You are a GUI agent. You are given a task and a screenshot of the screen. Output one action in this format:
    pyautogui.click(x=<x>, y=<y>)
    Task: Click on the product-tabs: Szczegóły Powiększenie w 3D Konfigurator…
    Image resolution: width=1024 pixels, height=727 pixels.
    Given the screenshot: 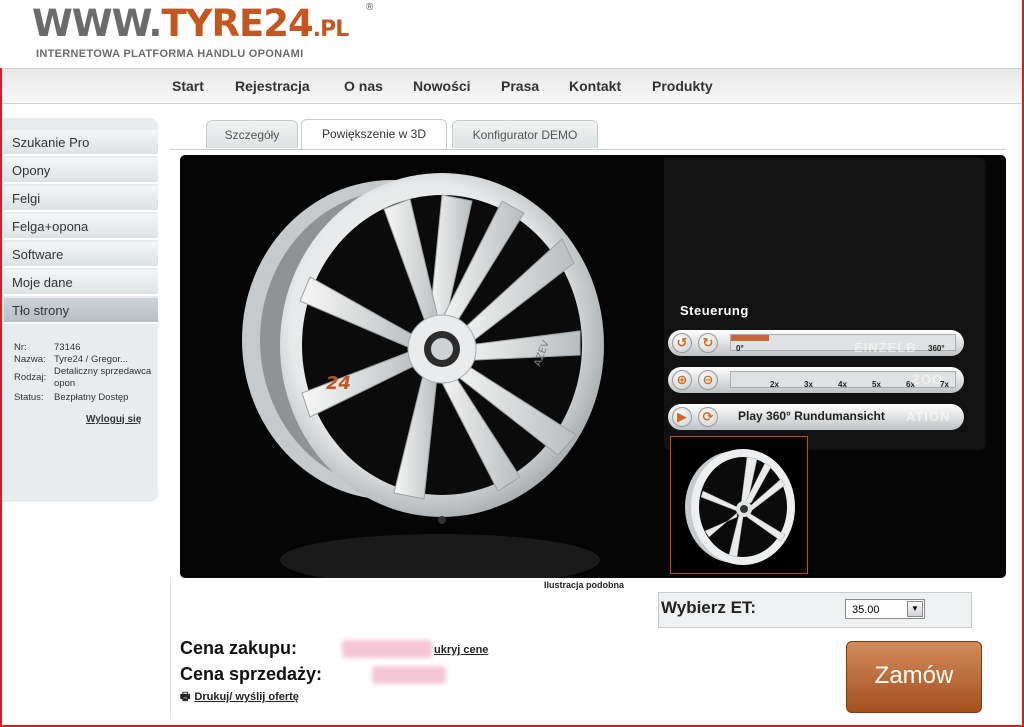 What is the action you would take?
    pyautogui.click(x=588, y=134)
    